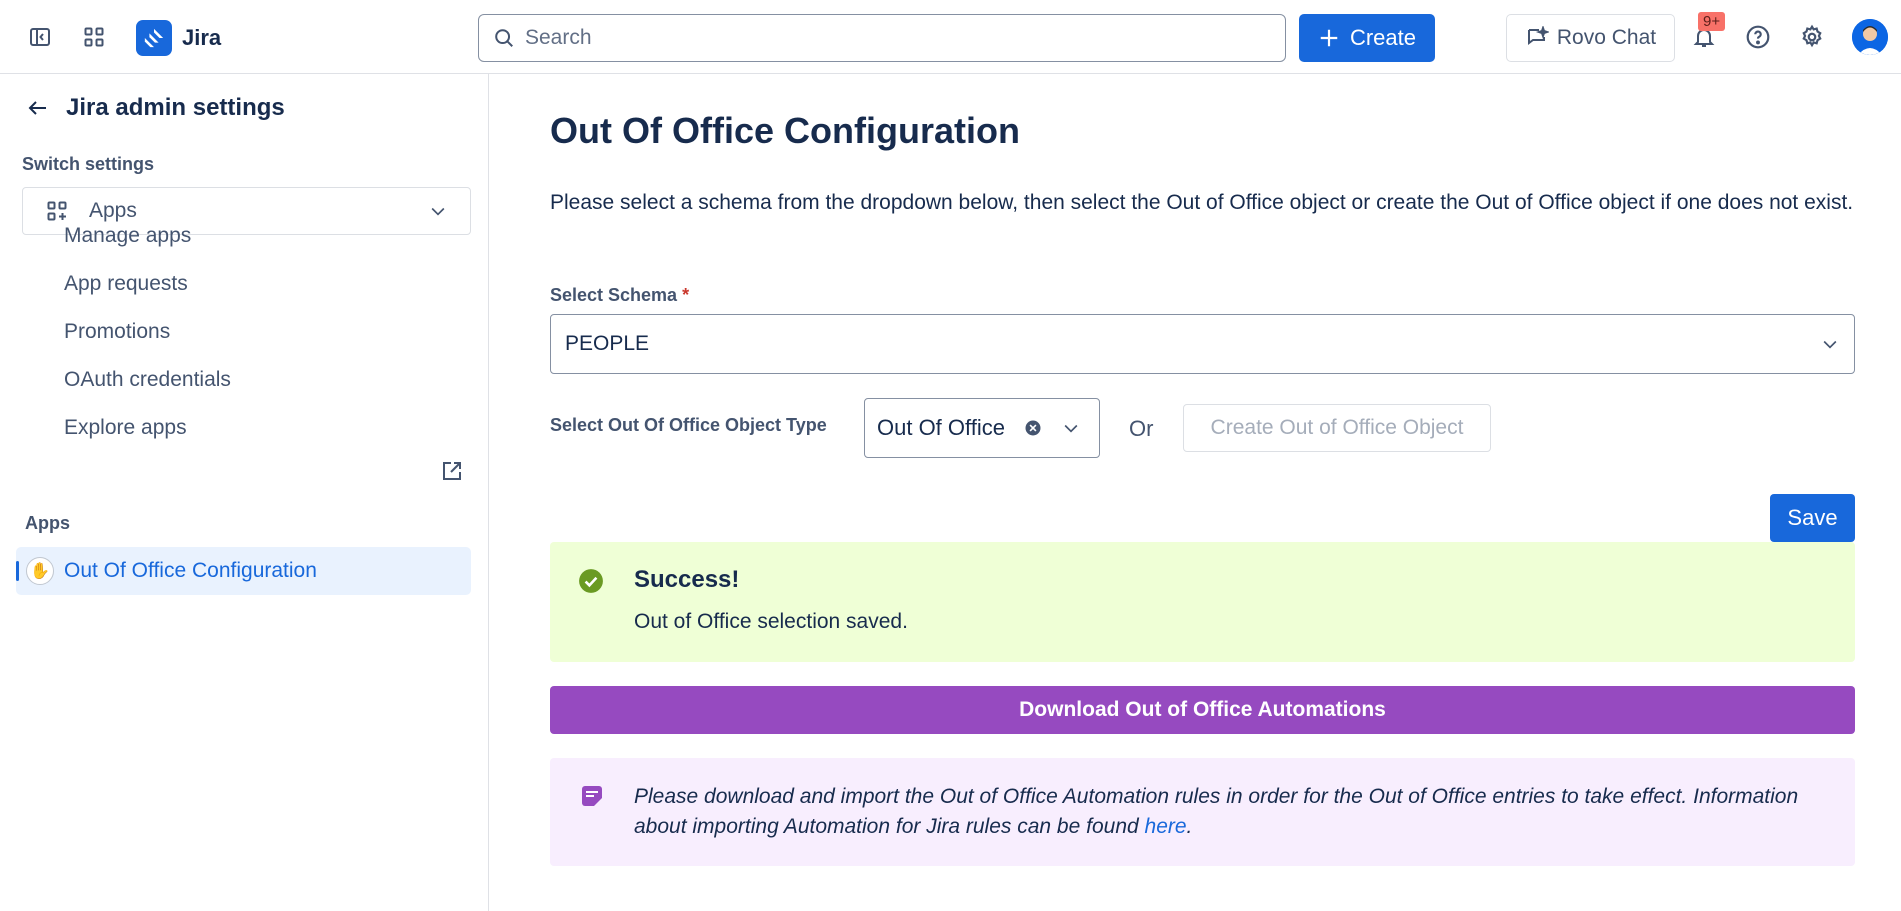  What do you see at coordinates (1812, 518) in the screenshot?
I see `save-button: Save` at bounding box center [1812, 518].